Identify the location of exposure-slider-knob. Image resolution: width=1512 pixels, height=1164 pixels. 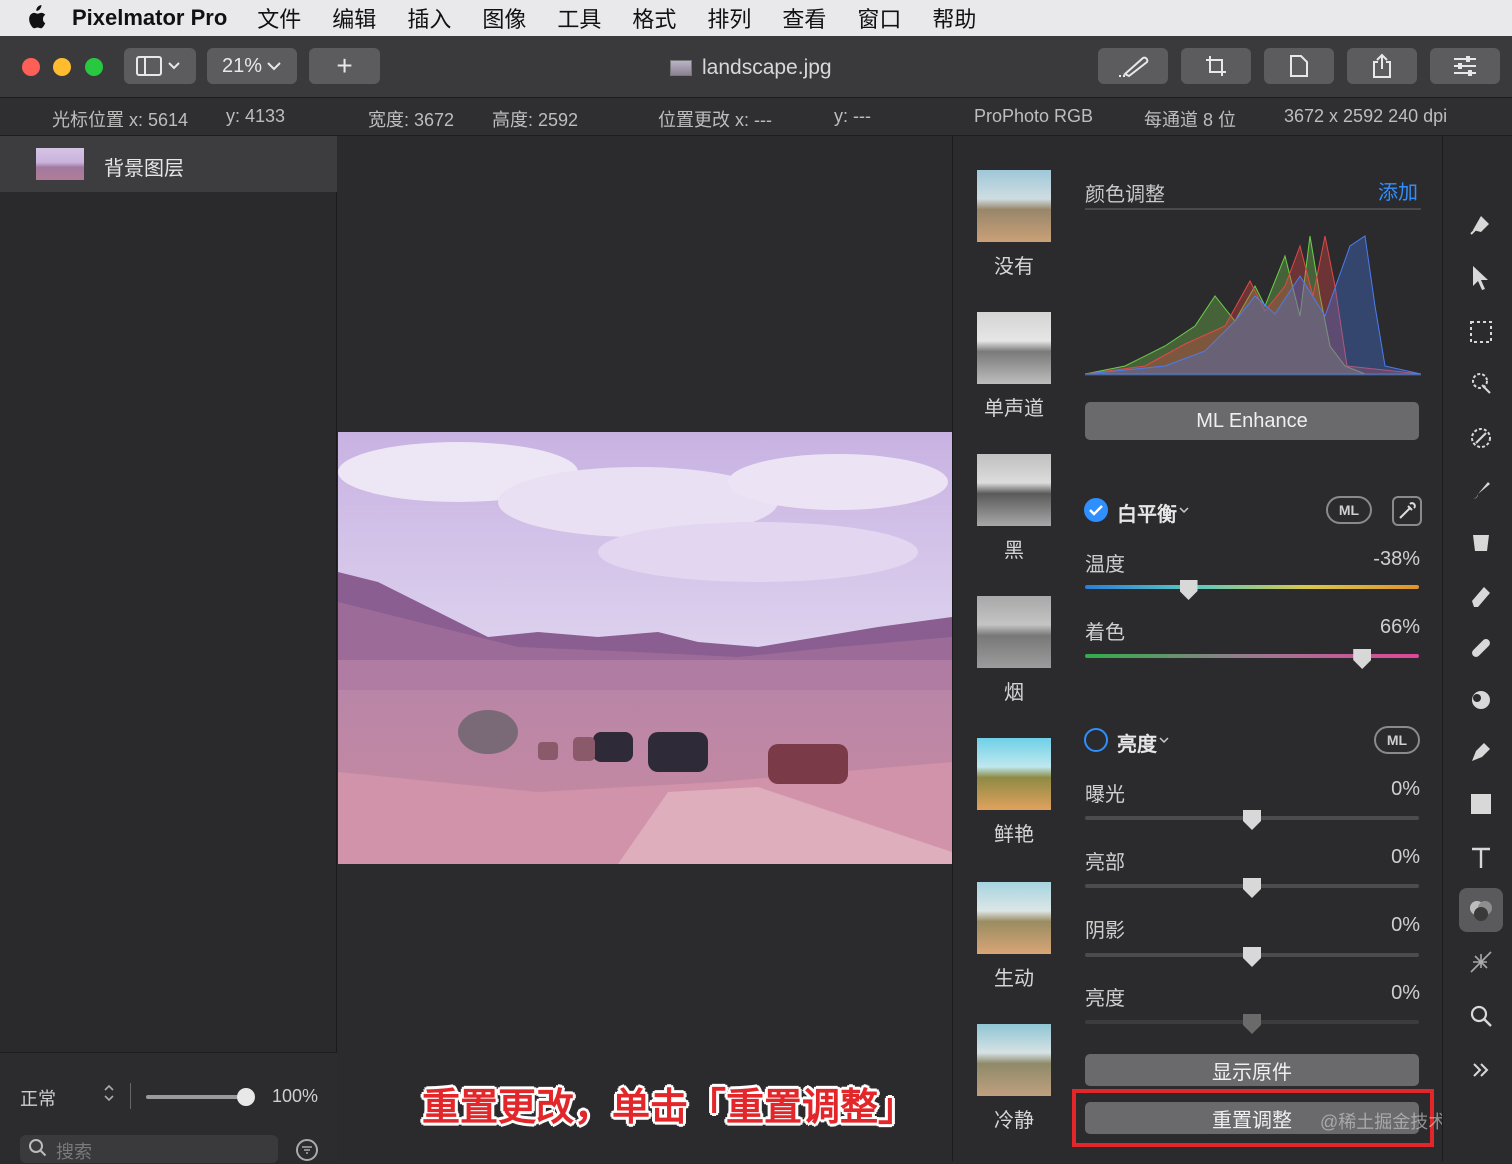
(1252, 820).